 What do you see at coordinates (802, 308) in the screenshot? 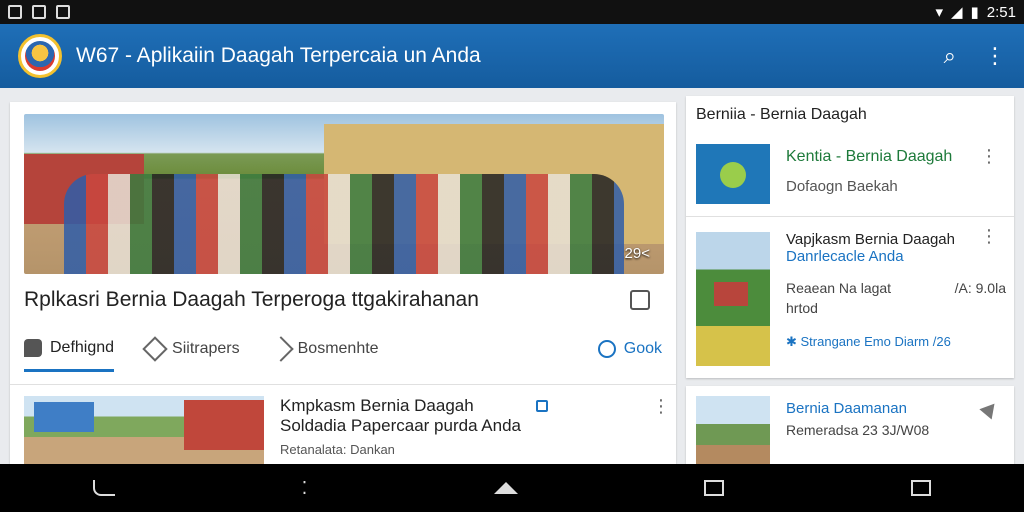
I see `sidebar-item-meta2: hrtod` at bounding box center [802, 308].